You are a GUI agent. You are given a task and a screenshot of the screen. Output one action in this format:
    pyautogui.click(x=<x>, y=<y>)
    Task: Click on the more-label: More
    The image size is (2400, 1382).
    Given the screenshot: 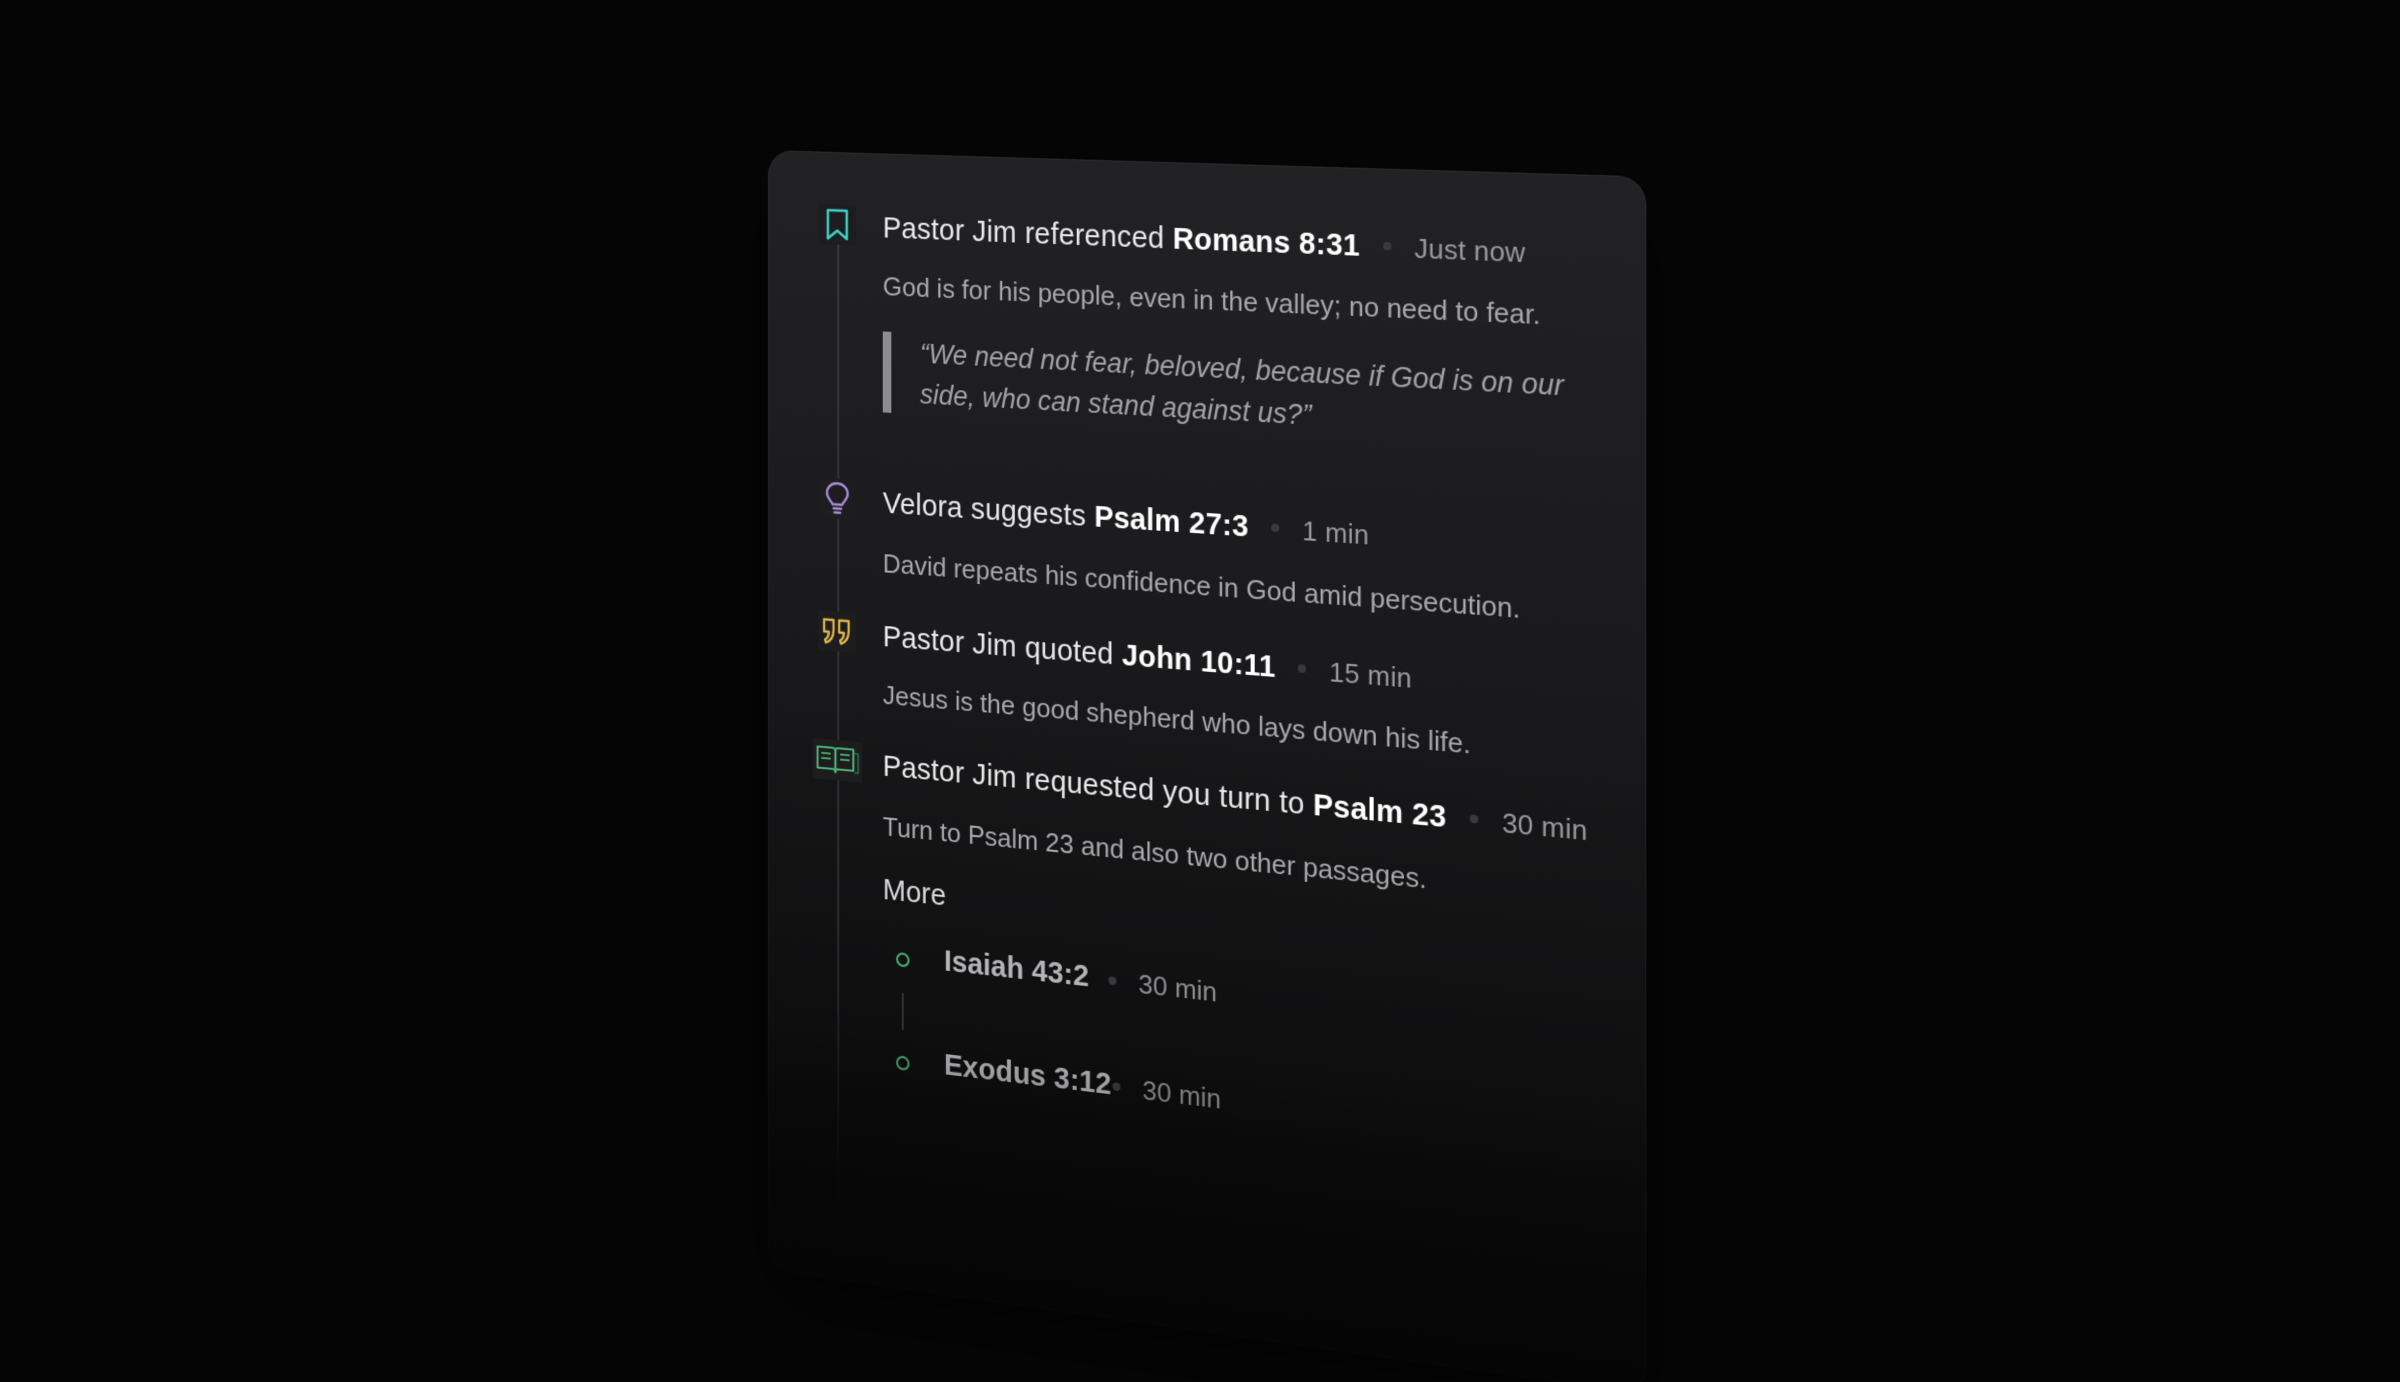 What is the action you would take?
    pyautogui.click(x=914, y=894)
    